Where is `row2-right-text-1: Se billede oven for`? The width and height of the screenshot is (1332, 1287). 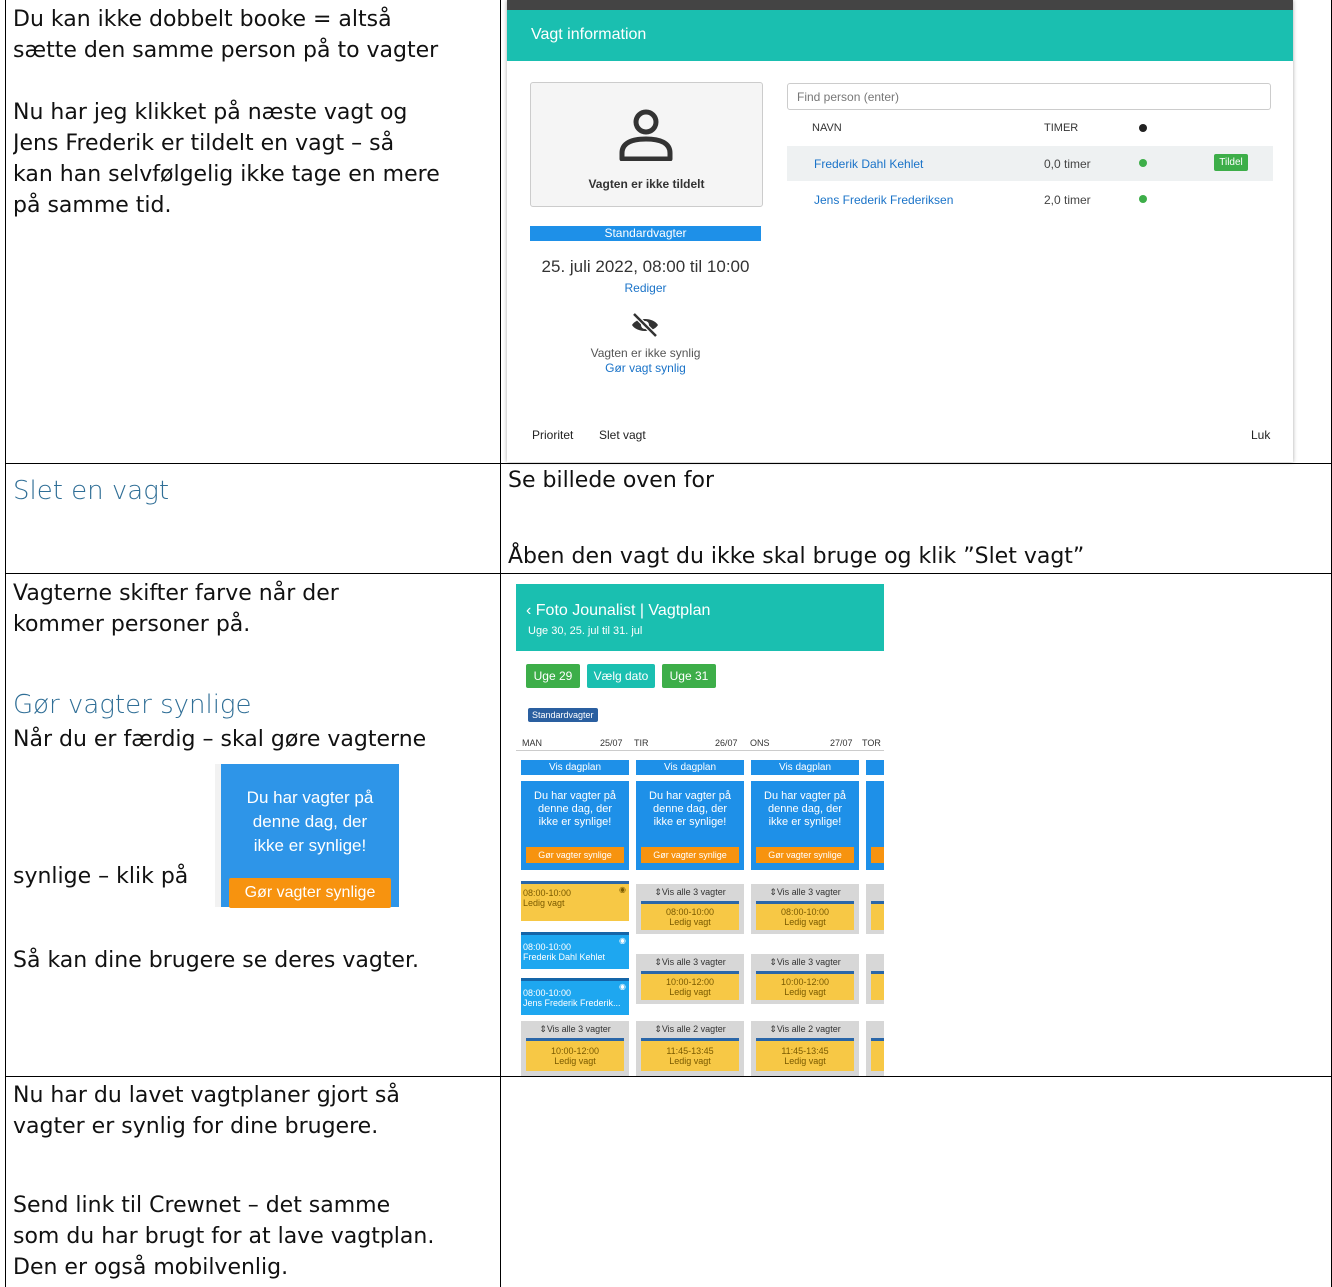 row2-right-text-1: Se billede oven for is located at coordinates (611, 480).